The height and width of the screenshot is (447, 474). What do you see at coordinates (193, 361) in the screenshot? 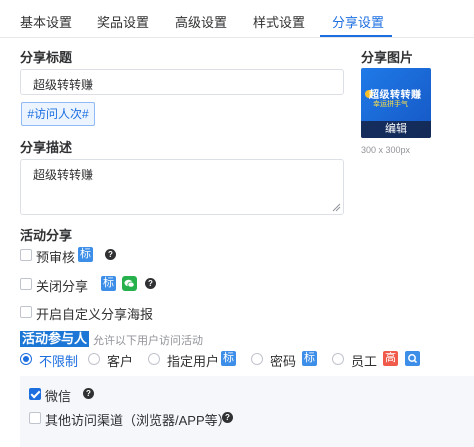
I see `radio-specified-users-label: 指定用户` at bounding box center [193, 361].